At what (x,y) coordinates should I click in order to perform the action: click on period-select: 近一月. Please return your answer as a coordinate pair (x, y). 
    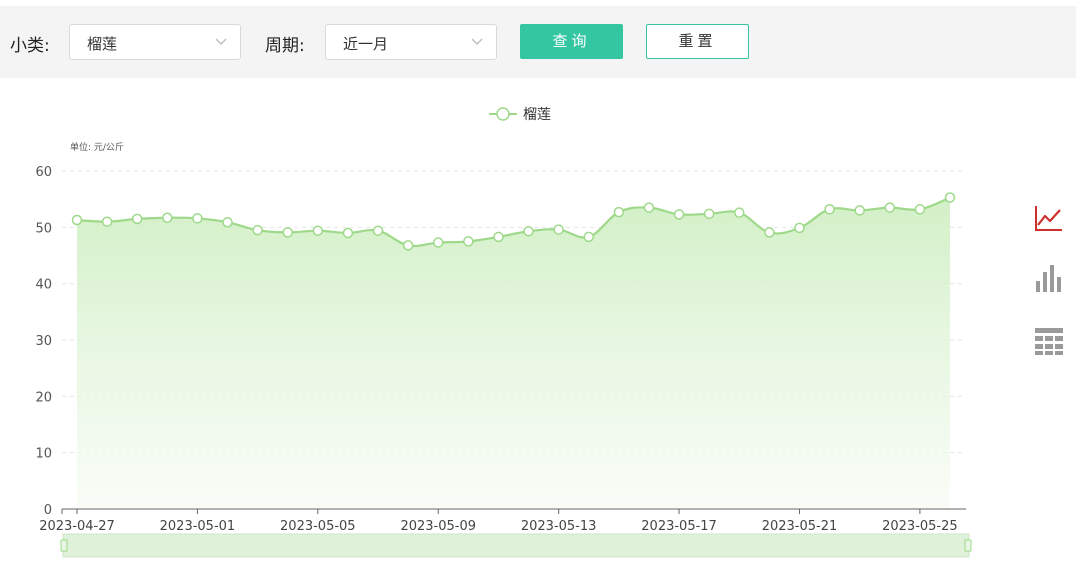
    Looking at the image, I should click on (411, 42).